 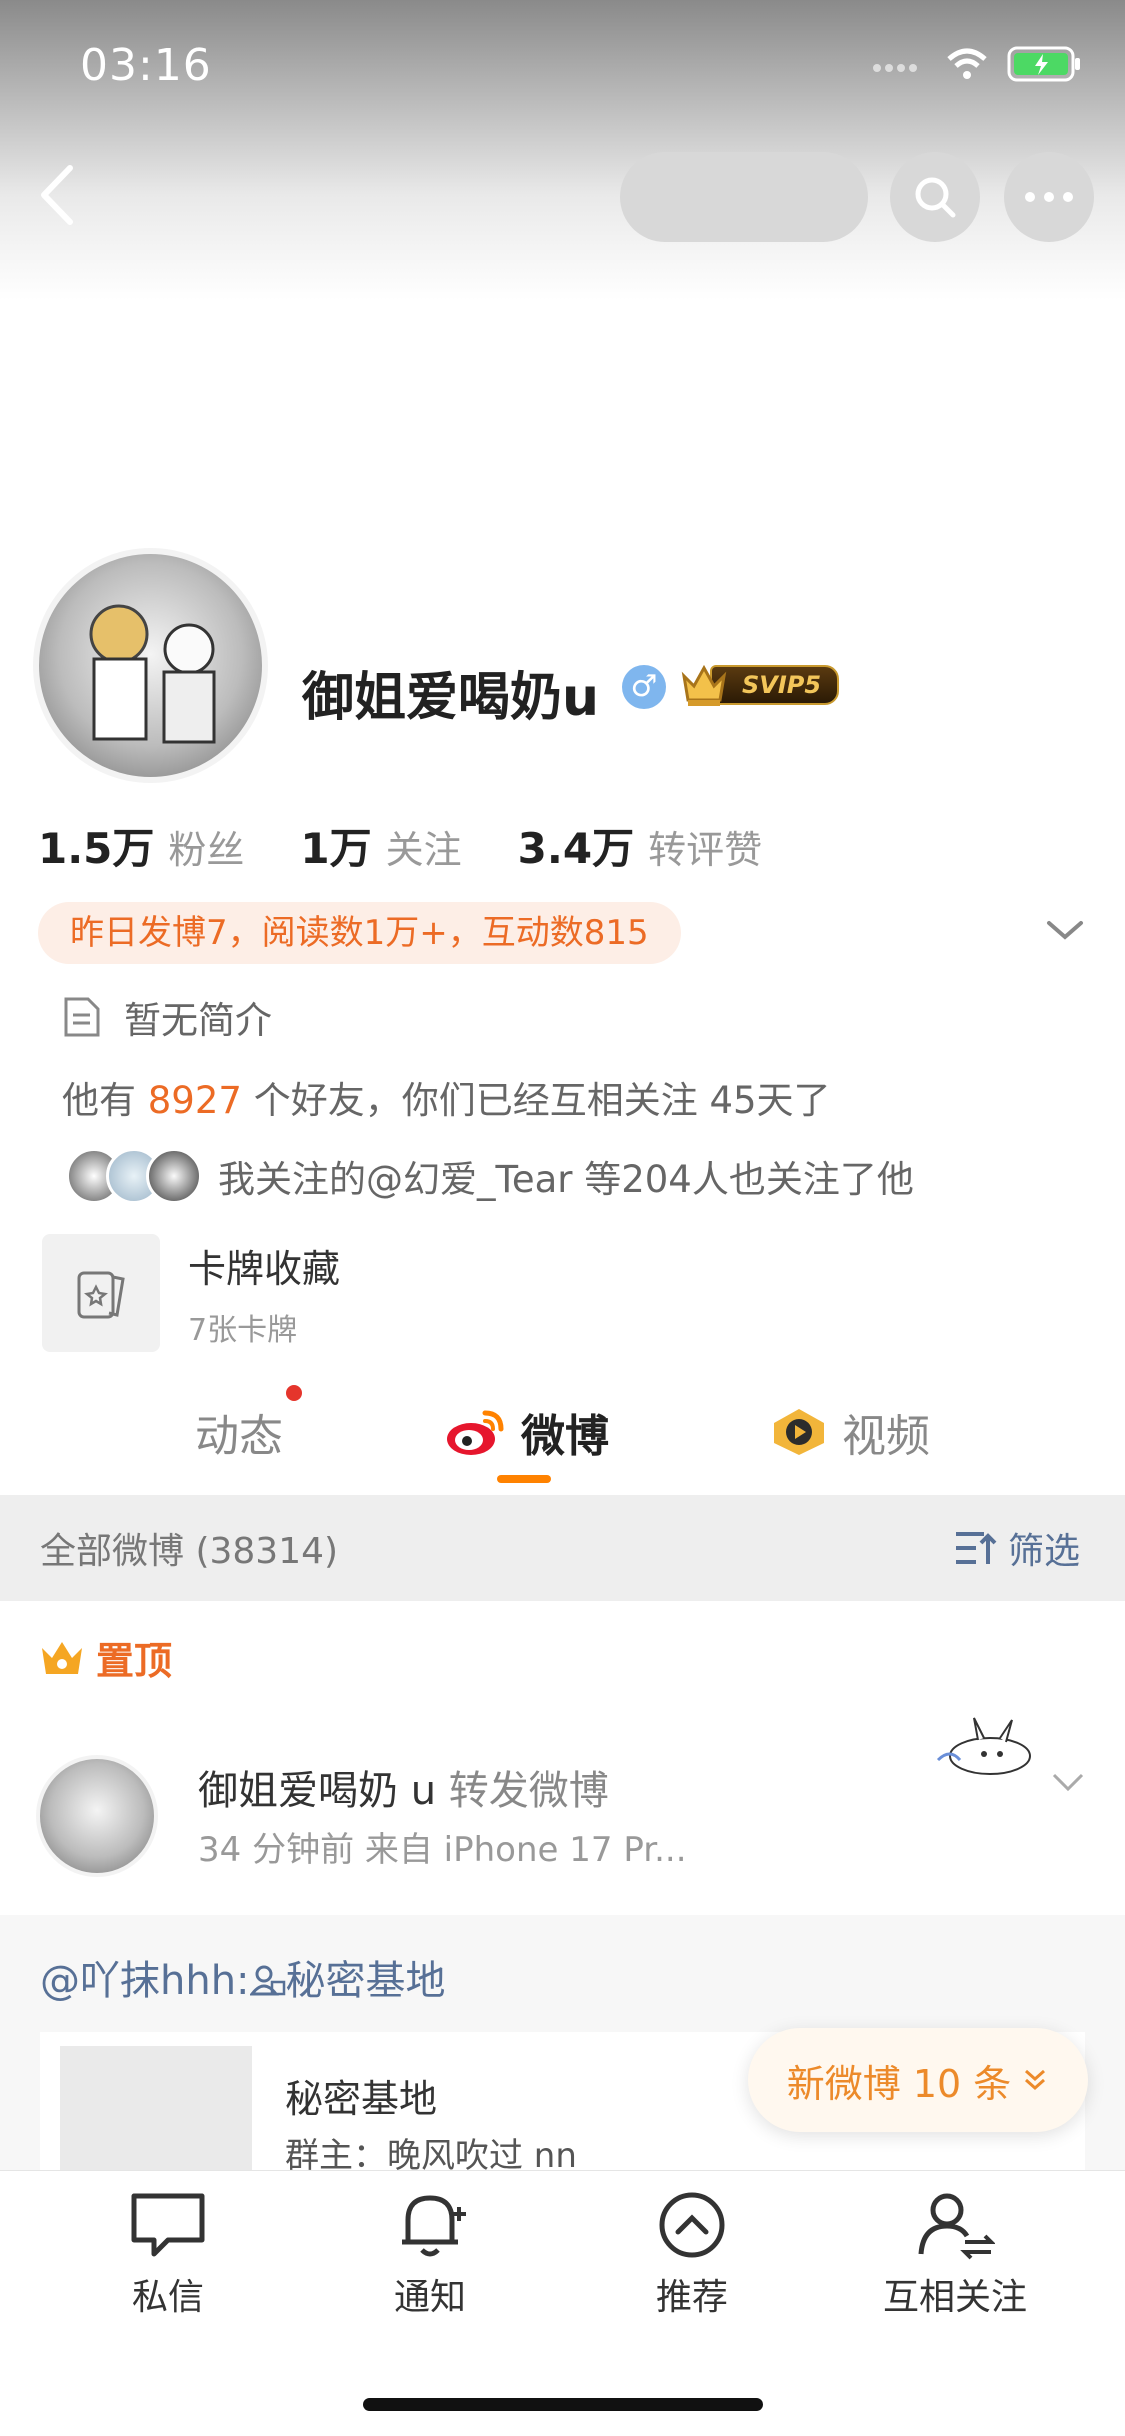 What do you see at coordinates (886, 1436) in the screenshot?
I see `tab-video-label: 视频` at bounding box center [886, 1436].